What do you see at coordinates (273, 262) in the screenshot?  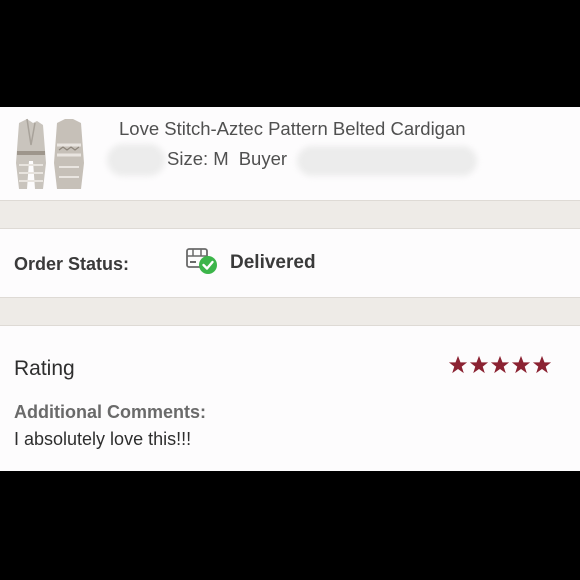 I see `order-status-value: Delivered` at bounding box center [273, 262].